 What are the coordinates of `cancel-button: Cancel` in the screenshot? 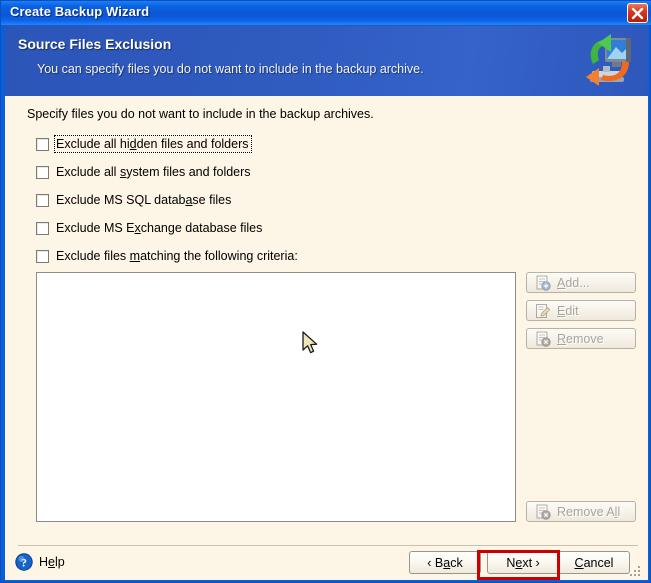 It's located at (594, 562).